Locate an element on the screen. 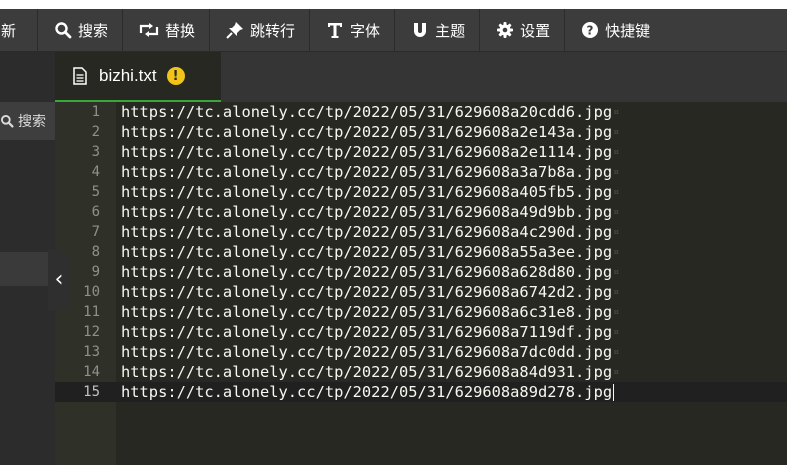 The height and width of the screenshot is (465, 787). line-number: 15 is located at coordinates (91, 392).